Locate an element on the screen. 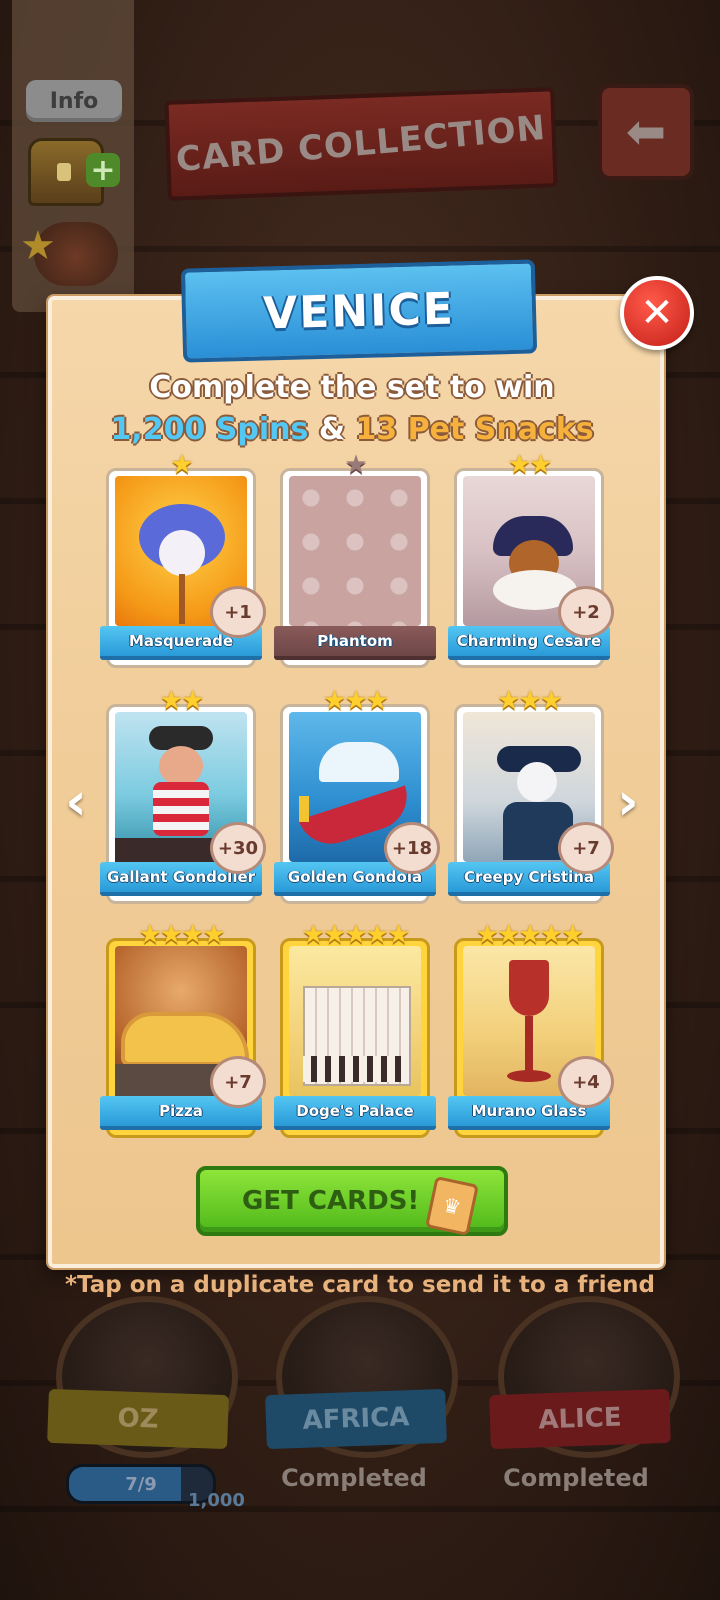 This screenshot has width=720, height=1600. set-name-africa: AFRICA is located at coordinates (356, 1419).